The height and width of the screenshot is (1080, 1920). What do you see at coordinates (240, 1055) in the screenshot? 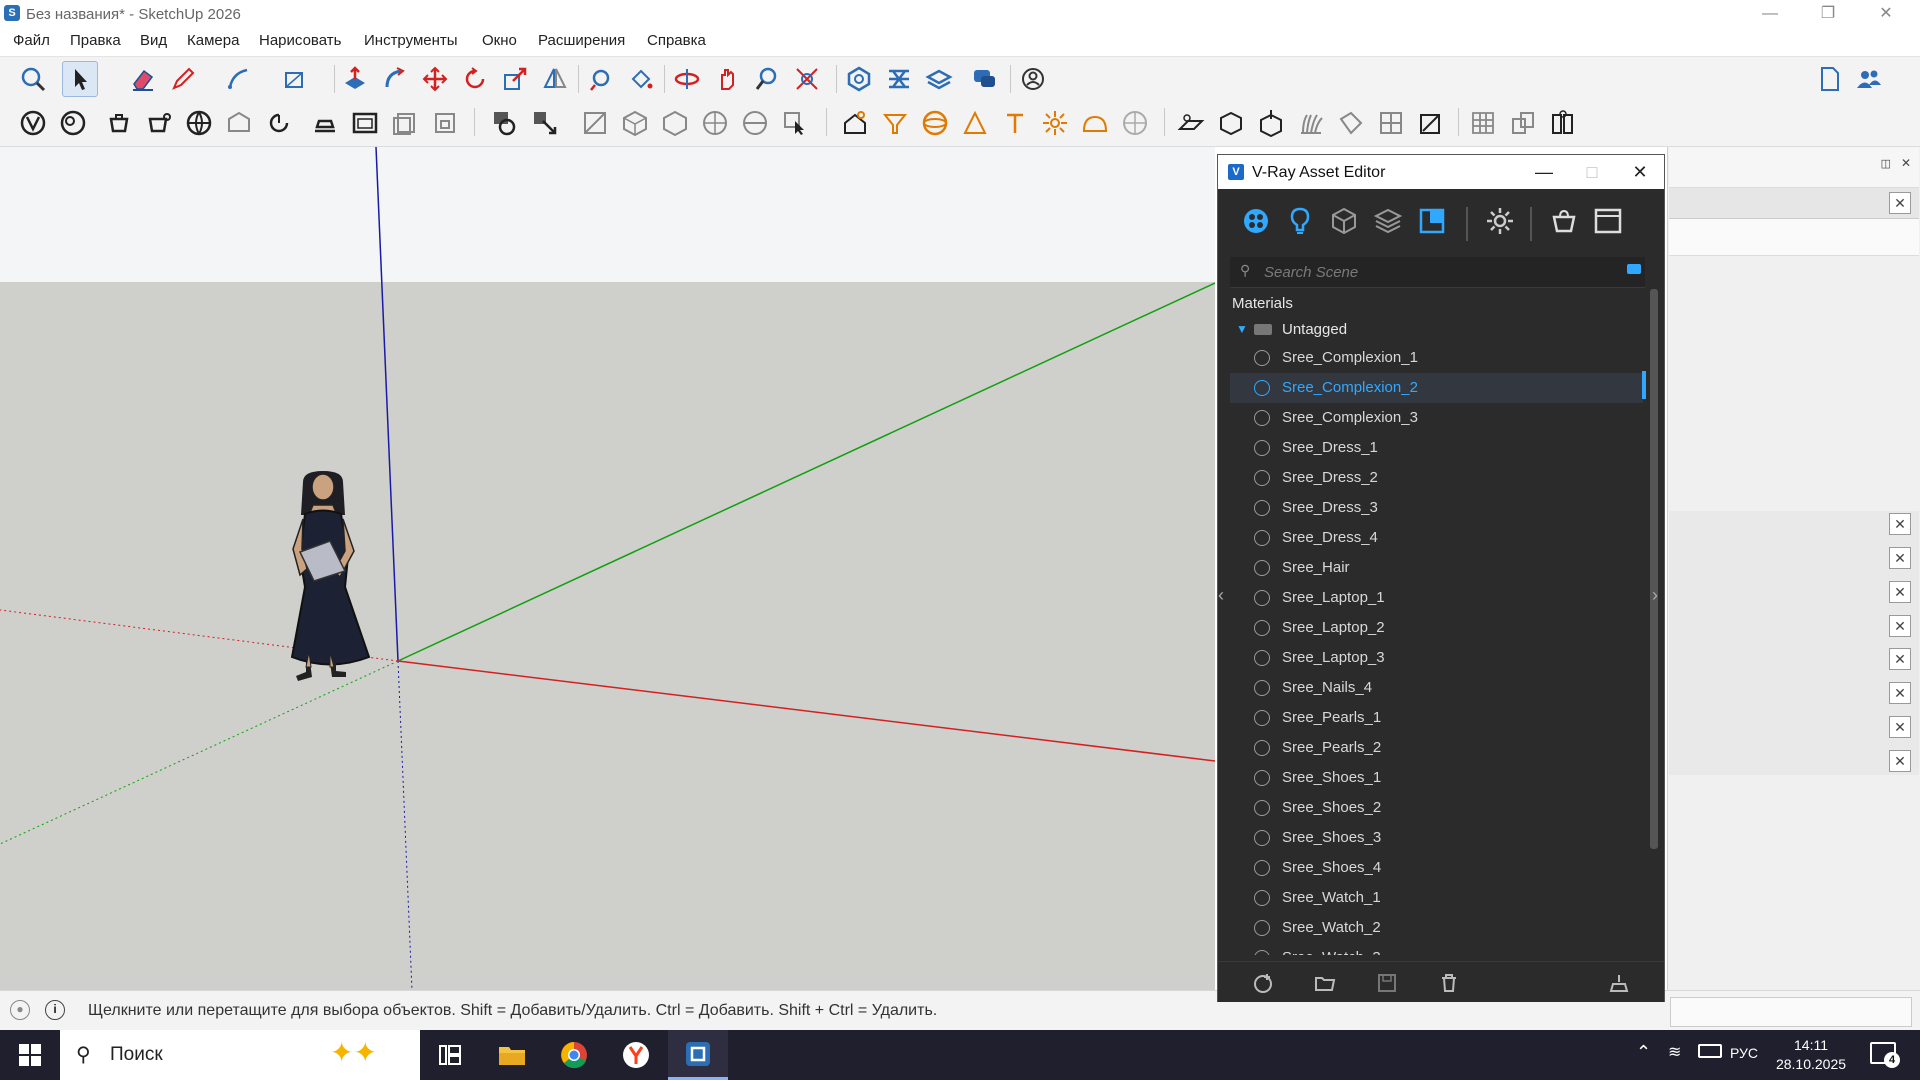
I see `taskbar-search: ⚲ Поиск ✦✦` at bounding box center [240, 1055].